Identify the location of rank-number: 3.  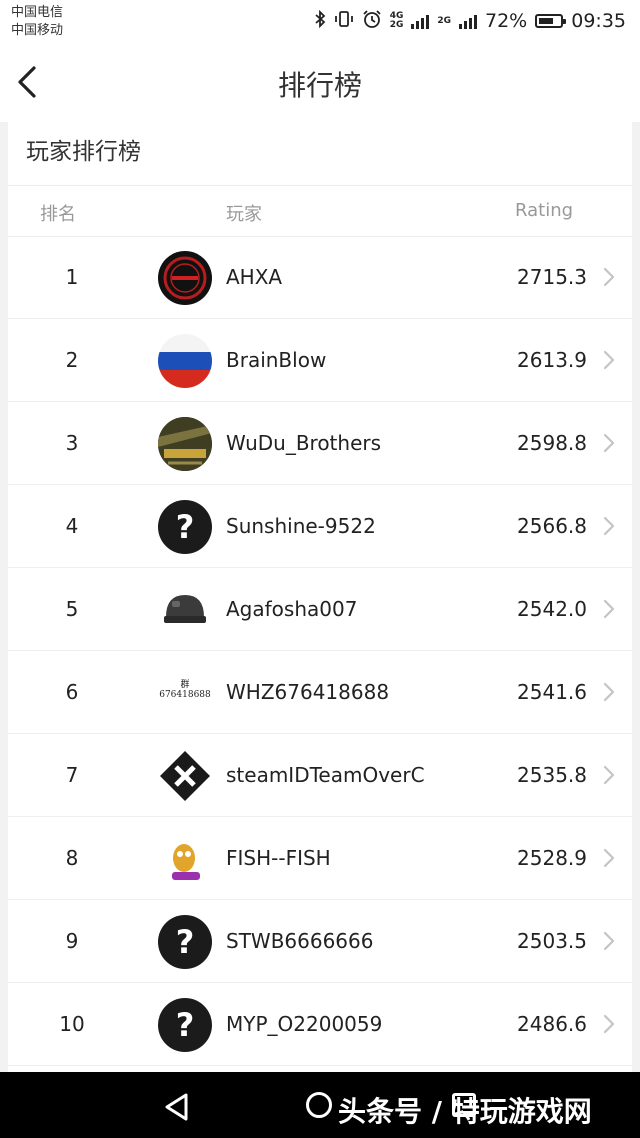
(72, 443).